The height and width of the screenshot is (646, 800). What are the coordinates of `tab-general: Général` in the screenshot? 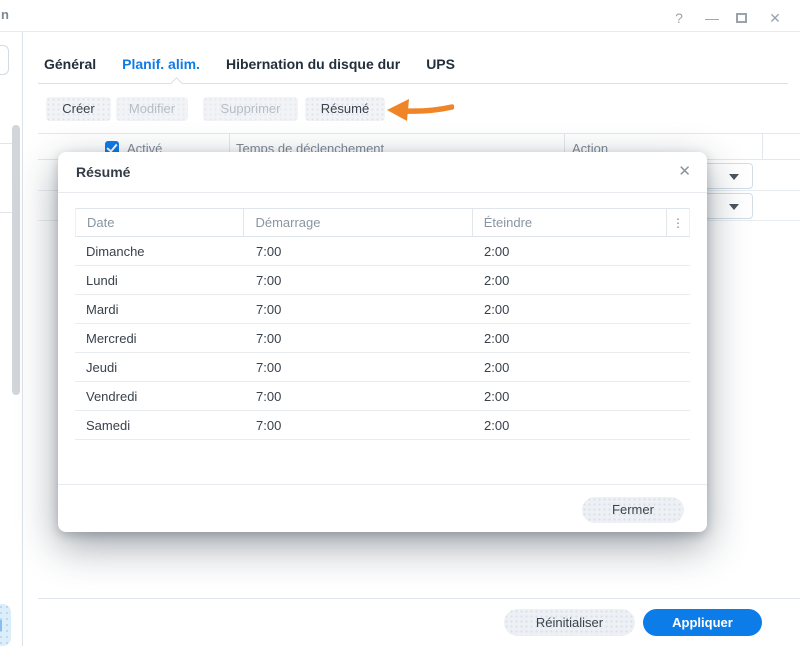 It's located at (70, 64).